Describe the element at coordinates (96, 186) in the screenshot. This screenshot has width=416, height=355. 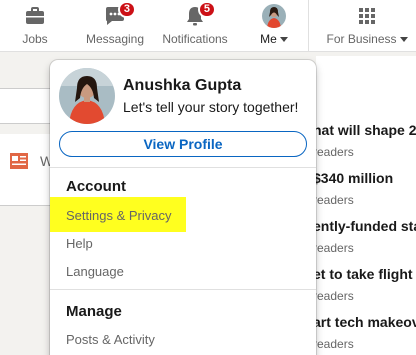
I see `account-section-title: Account` at that location.